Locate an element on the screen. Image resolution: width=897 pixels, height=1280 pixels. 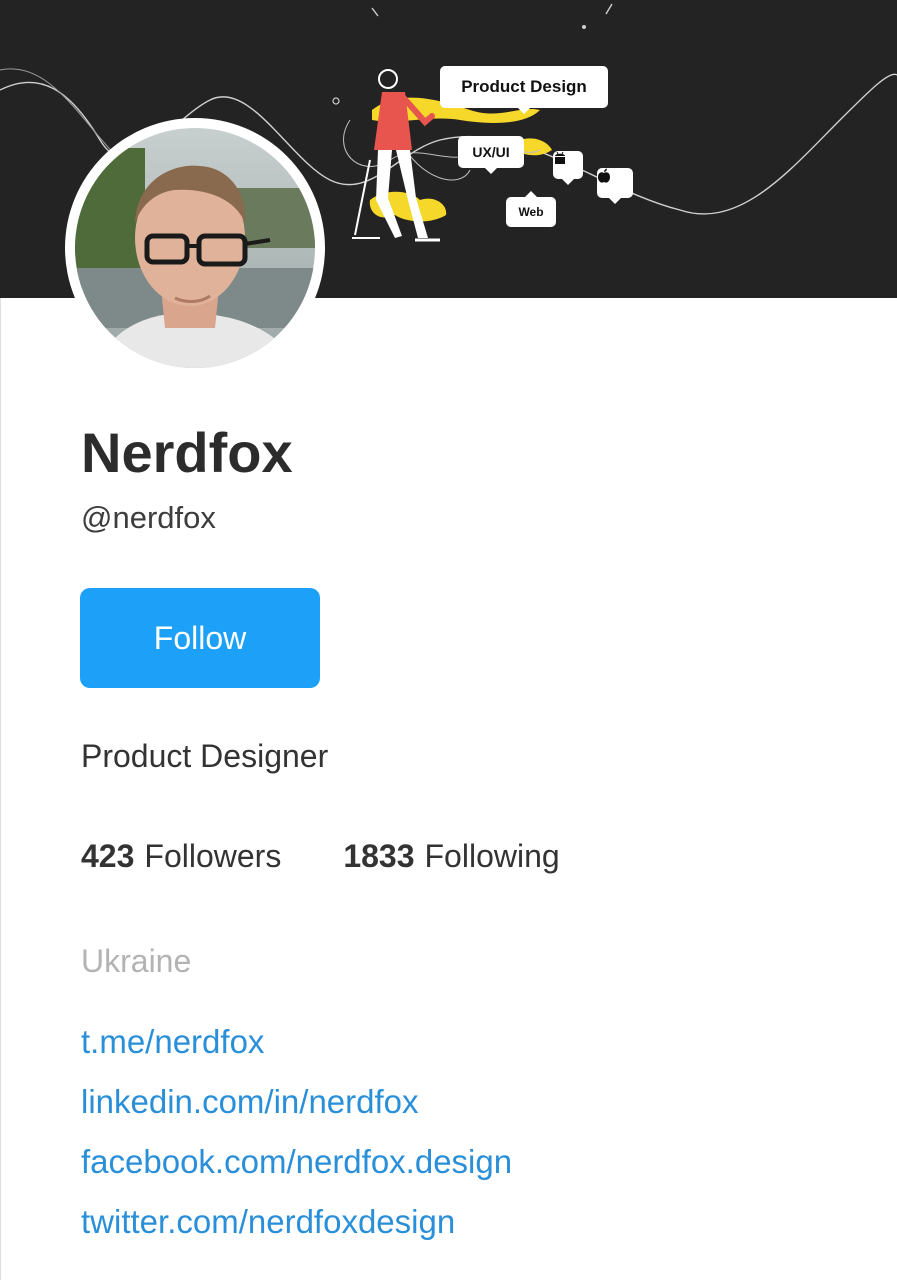
following-count: 1833 is located at coordinates (379, 856).